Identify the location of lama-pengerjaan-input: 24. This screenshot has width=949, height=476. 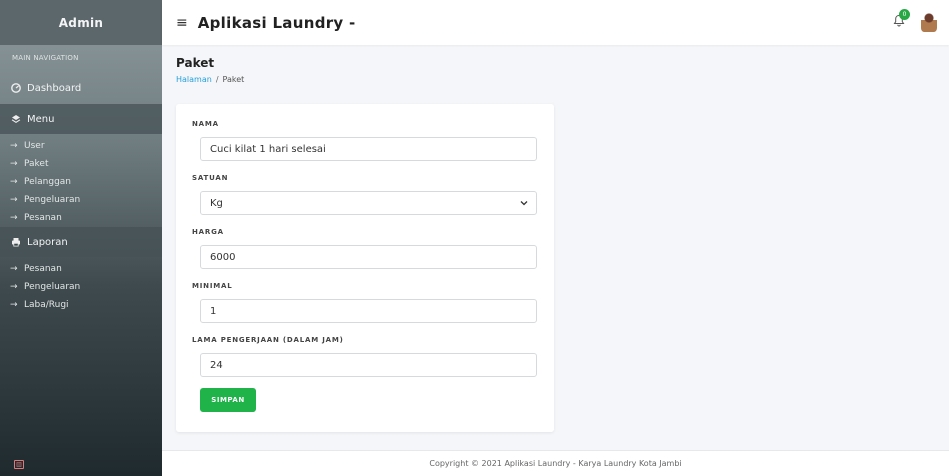
(368, 365).